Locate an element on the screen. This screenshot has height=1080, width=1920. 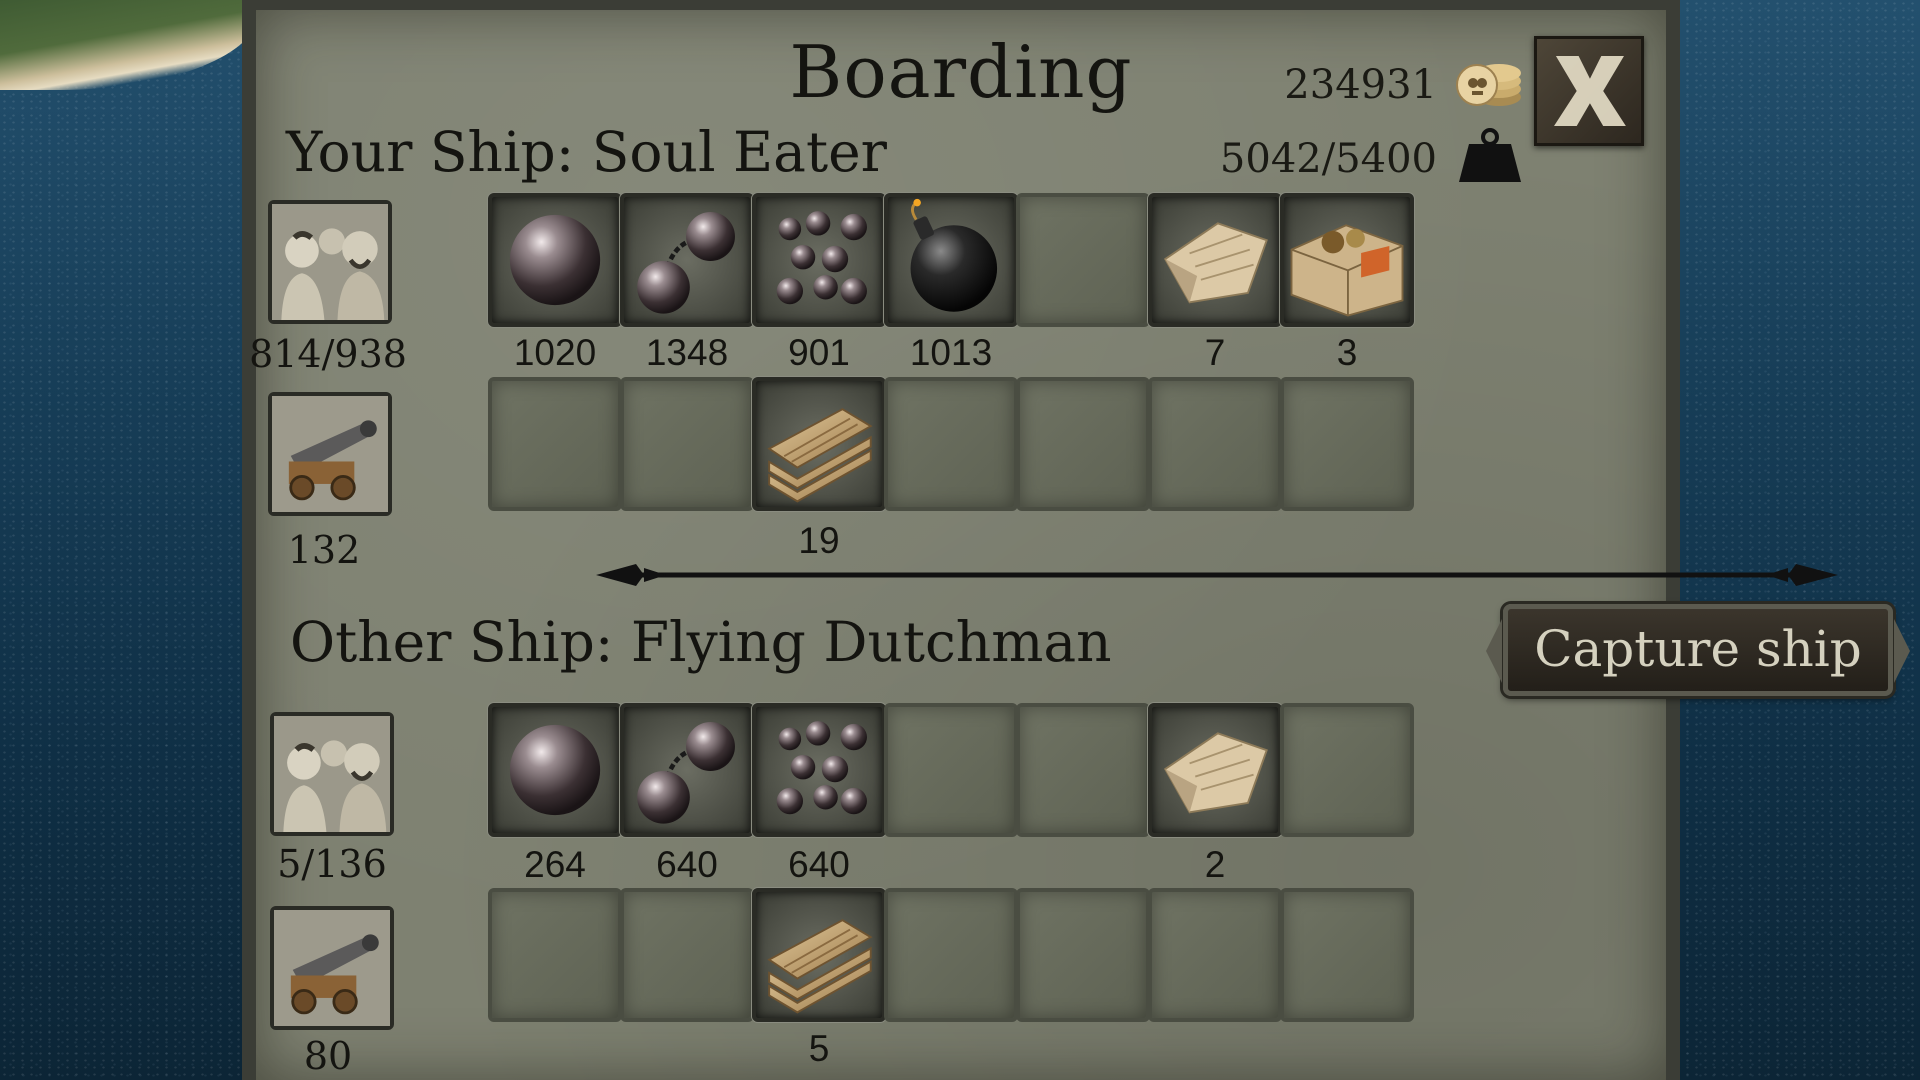
other-cannons-slot is located at coordinates (332, 968).